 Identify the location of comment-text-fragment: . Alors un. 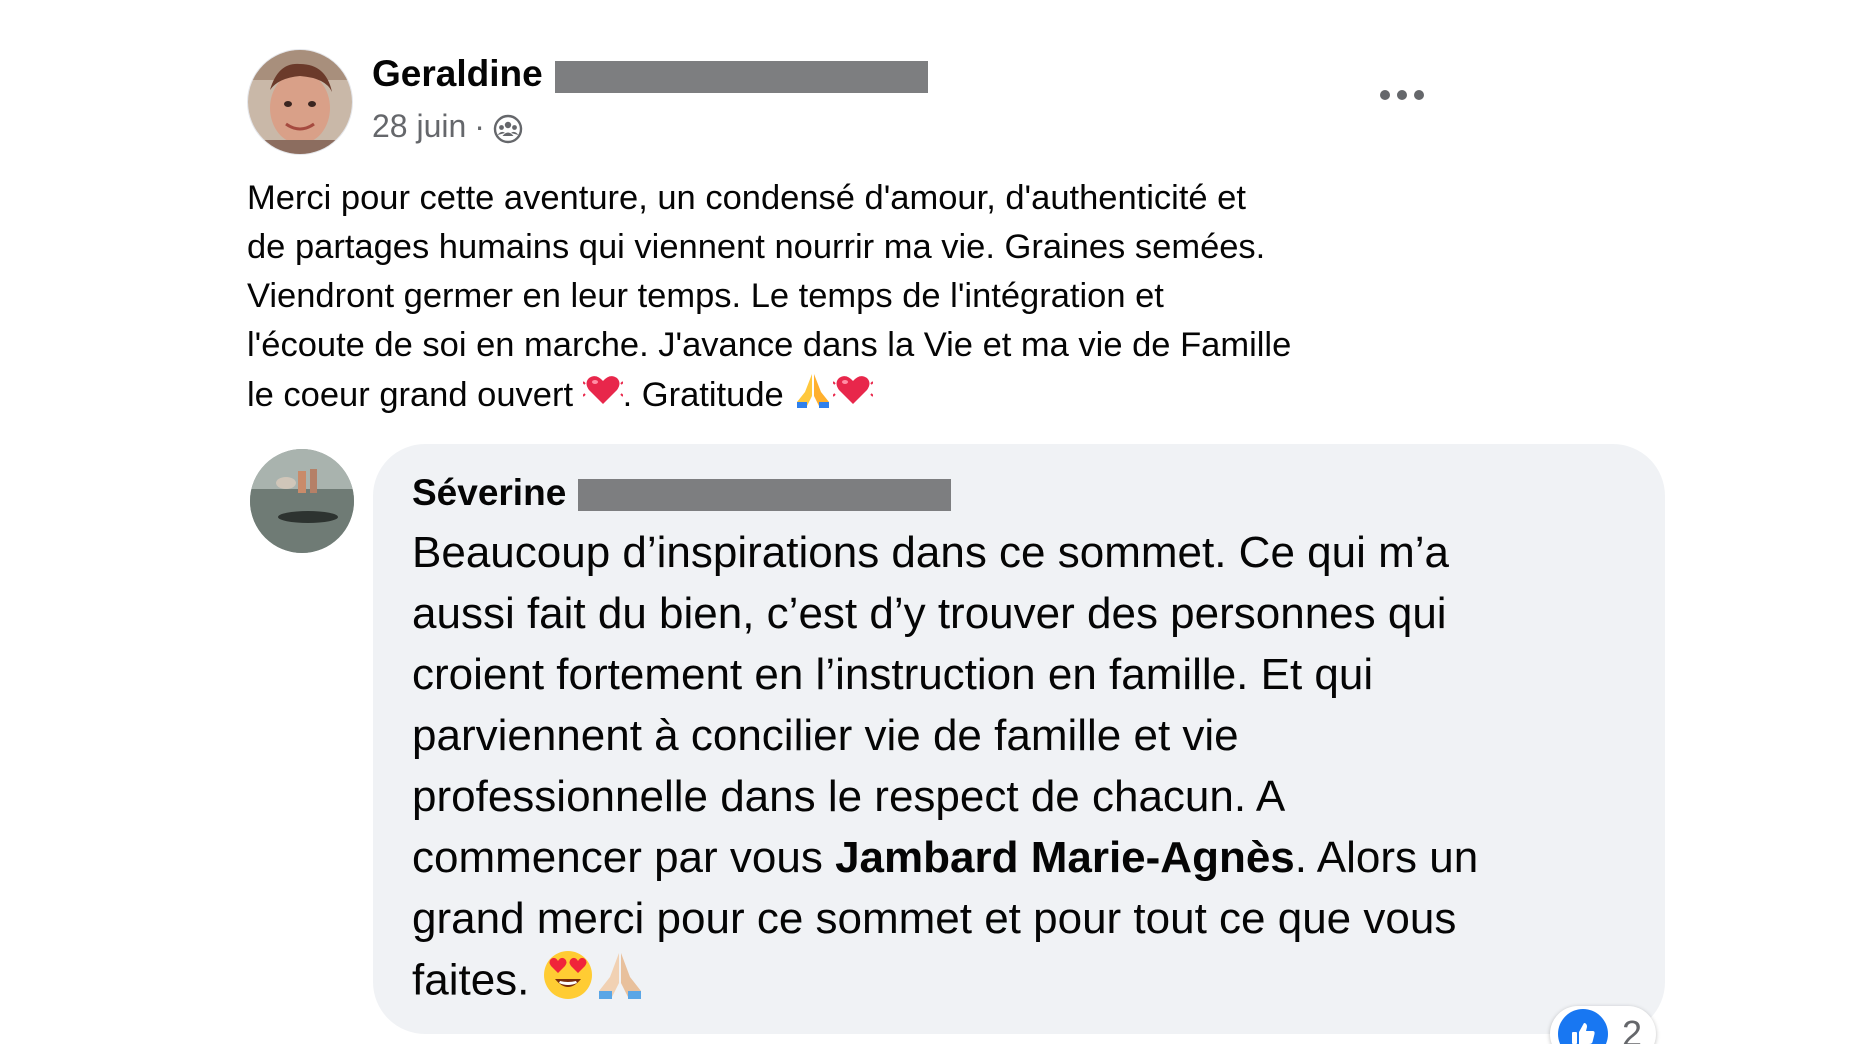
(1386, 857).